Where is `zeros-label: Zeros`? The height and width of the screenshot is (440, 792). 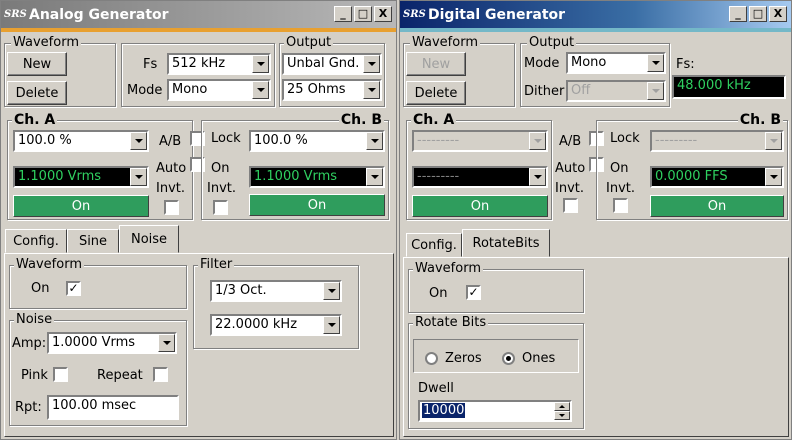
zeros-label: Zeros is located at coordinates (463, 358).